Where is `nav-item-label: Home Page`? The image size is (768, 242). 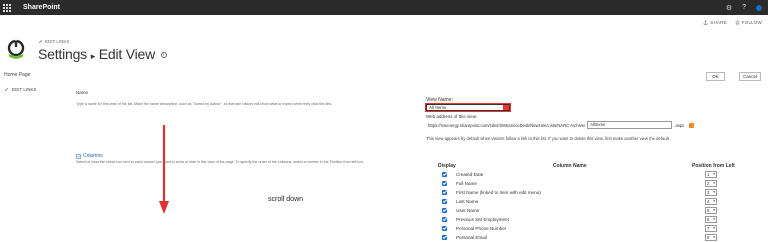
nav-item-label: Home Page is located at coordinates (17, 75).